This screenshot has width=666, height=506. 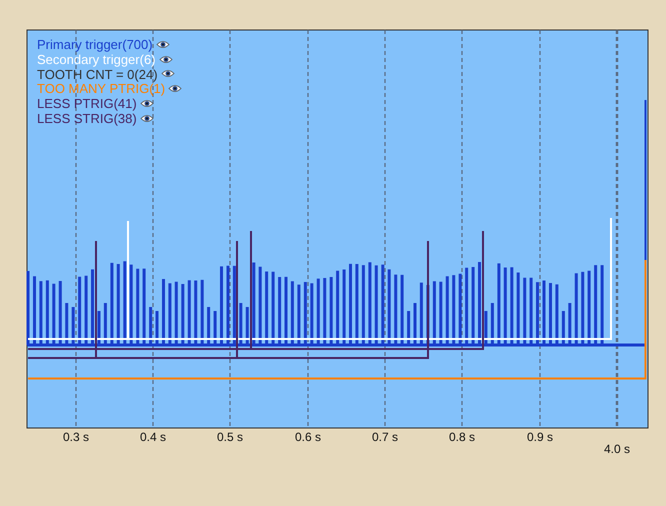 I want to click on legend-entry: LESS PTRIG(41), so click(x=87, y=104).